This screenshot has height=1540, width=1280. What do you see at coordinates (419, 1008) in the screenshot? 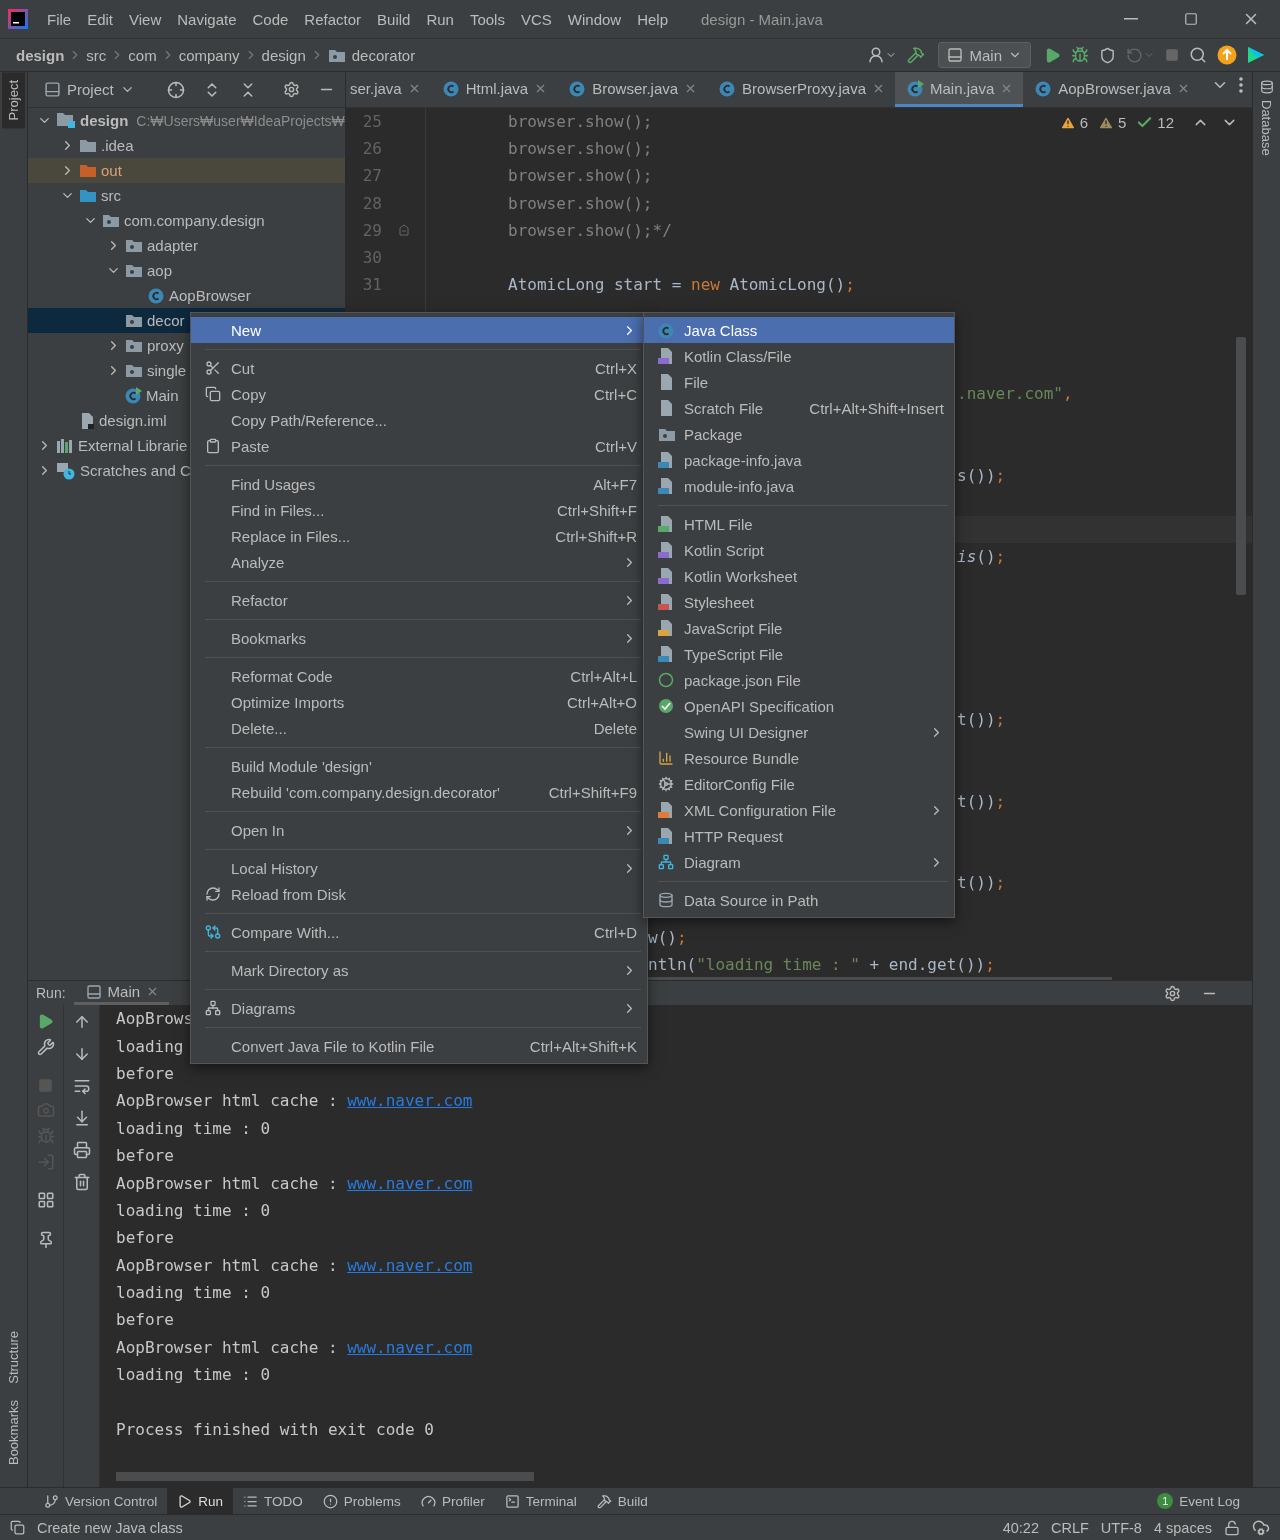
I see `menu-item: Diagrams` at bounding box center [419, 1008].